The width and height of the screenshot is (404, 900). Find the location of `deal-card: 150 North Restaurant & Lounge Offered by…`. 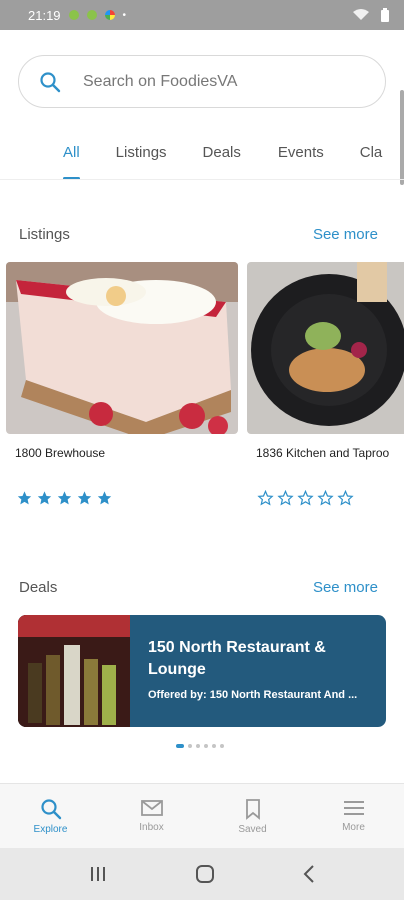

deal-card: 150 North Restaurant & Lounge Offered by… is located at coordinates (202, 671).